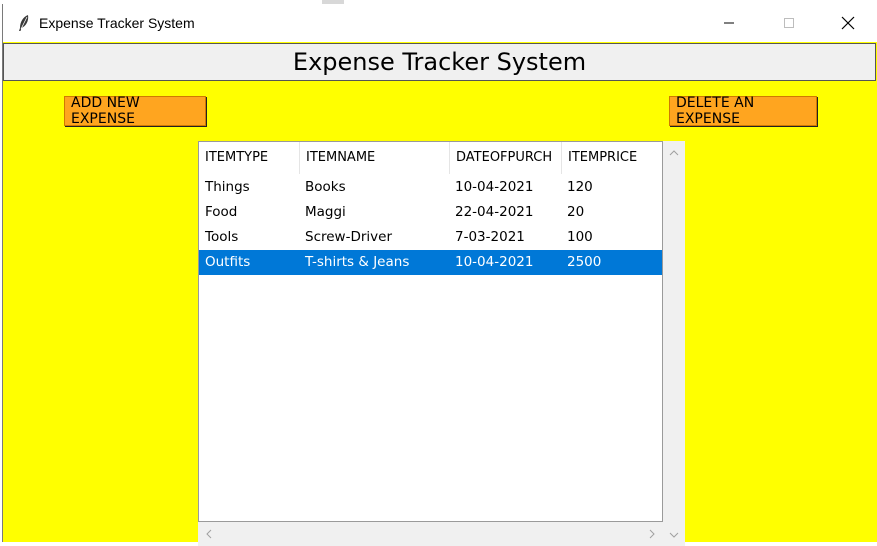 This screenshot has width=877, height=546. What do you see at coordinates (374, 158) in the screenshot?
I see `column-header-itemname: ITEMNAME` at bounding box center [374, 158].